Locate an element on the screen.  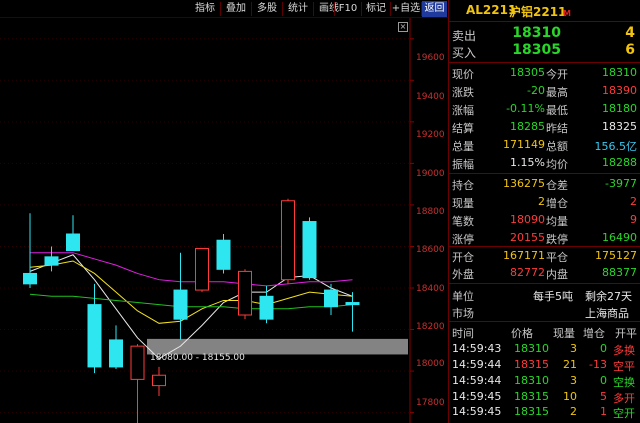
field-label: 均价 is located at coordinates (557, 164).